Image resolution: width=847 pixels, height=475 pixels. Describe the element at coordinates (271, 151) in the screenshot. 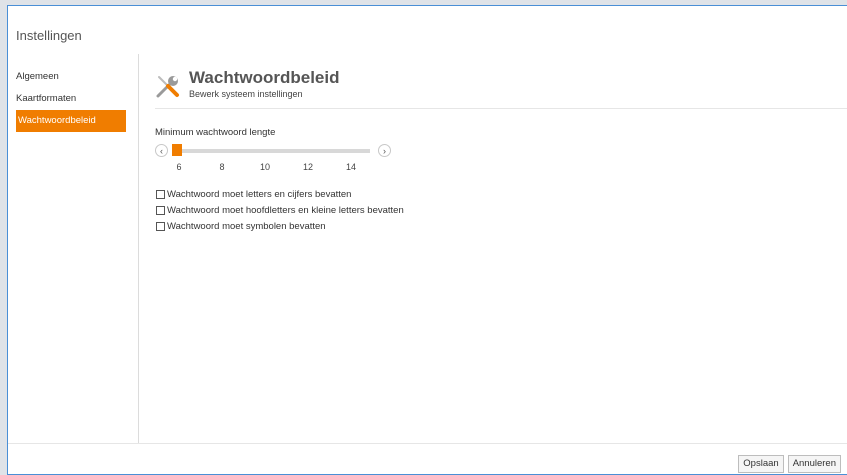

I see `slider-track` at that location.